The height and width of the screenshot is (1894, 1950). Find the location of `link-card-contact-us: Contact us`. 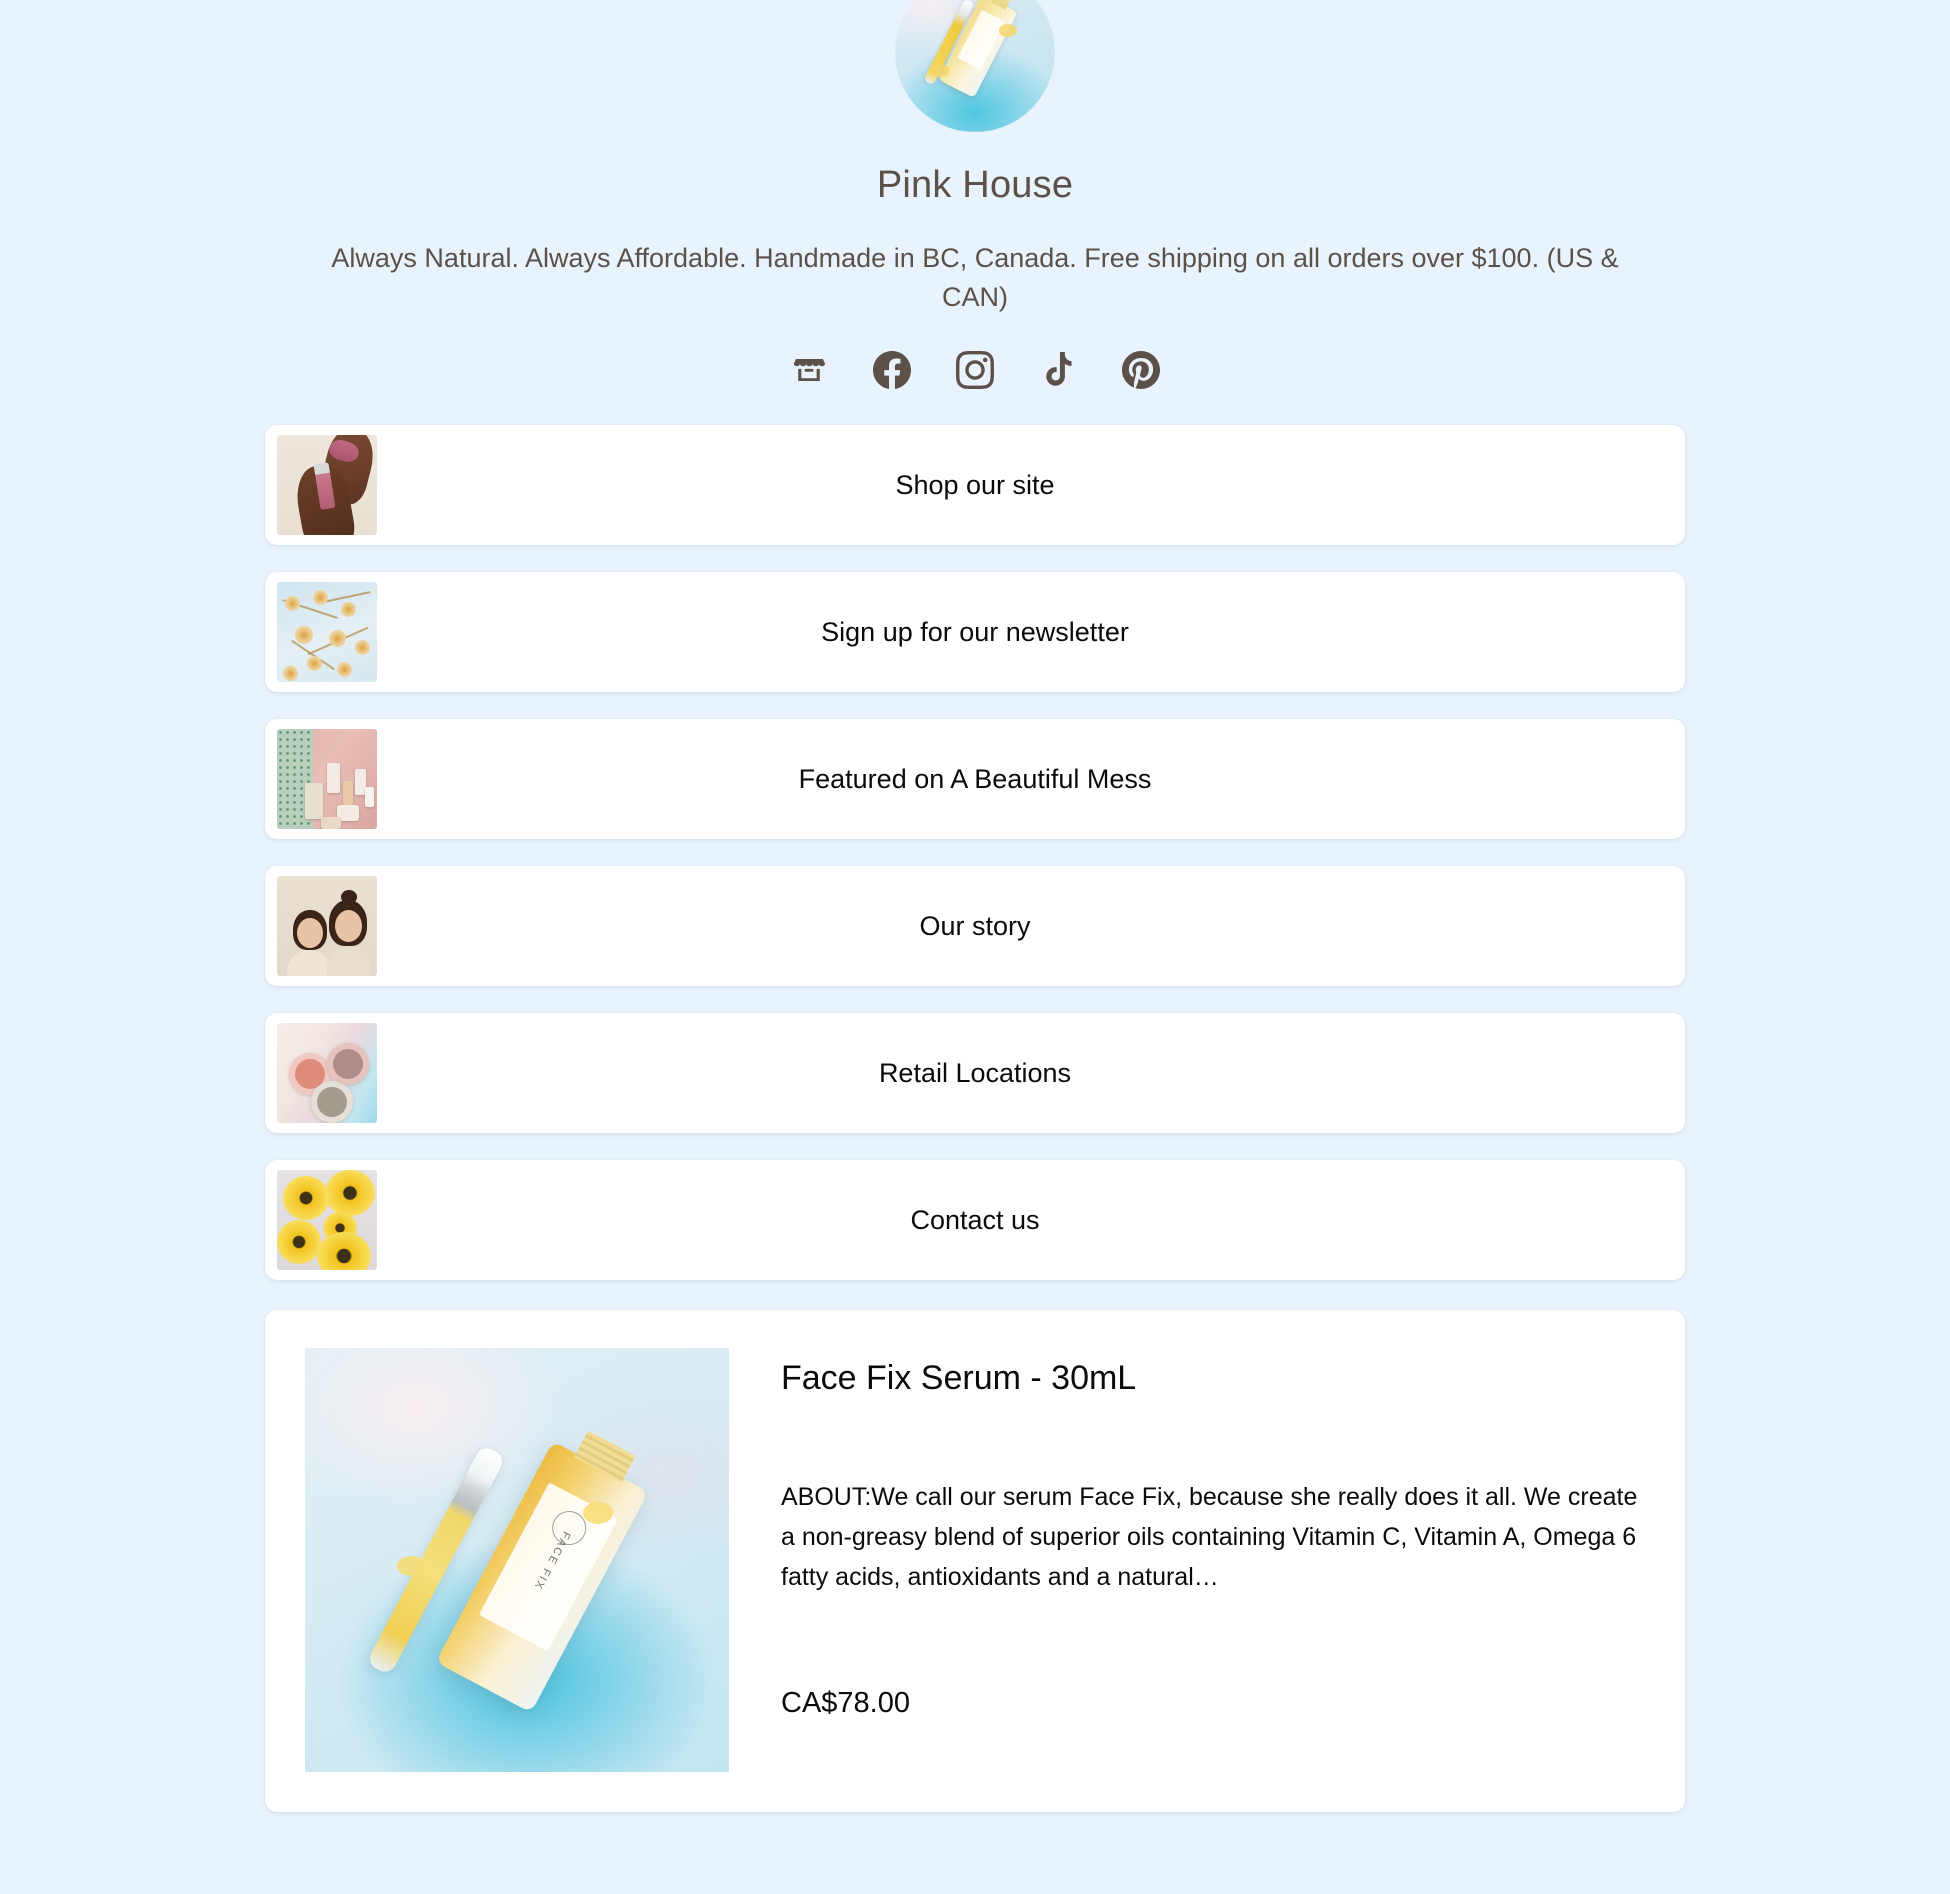

link-card-contact-us: Contact us is located at coordinates (975, 1220).